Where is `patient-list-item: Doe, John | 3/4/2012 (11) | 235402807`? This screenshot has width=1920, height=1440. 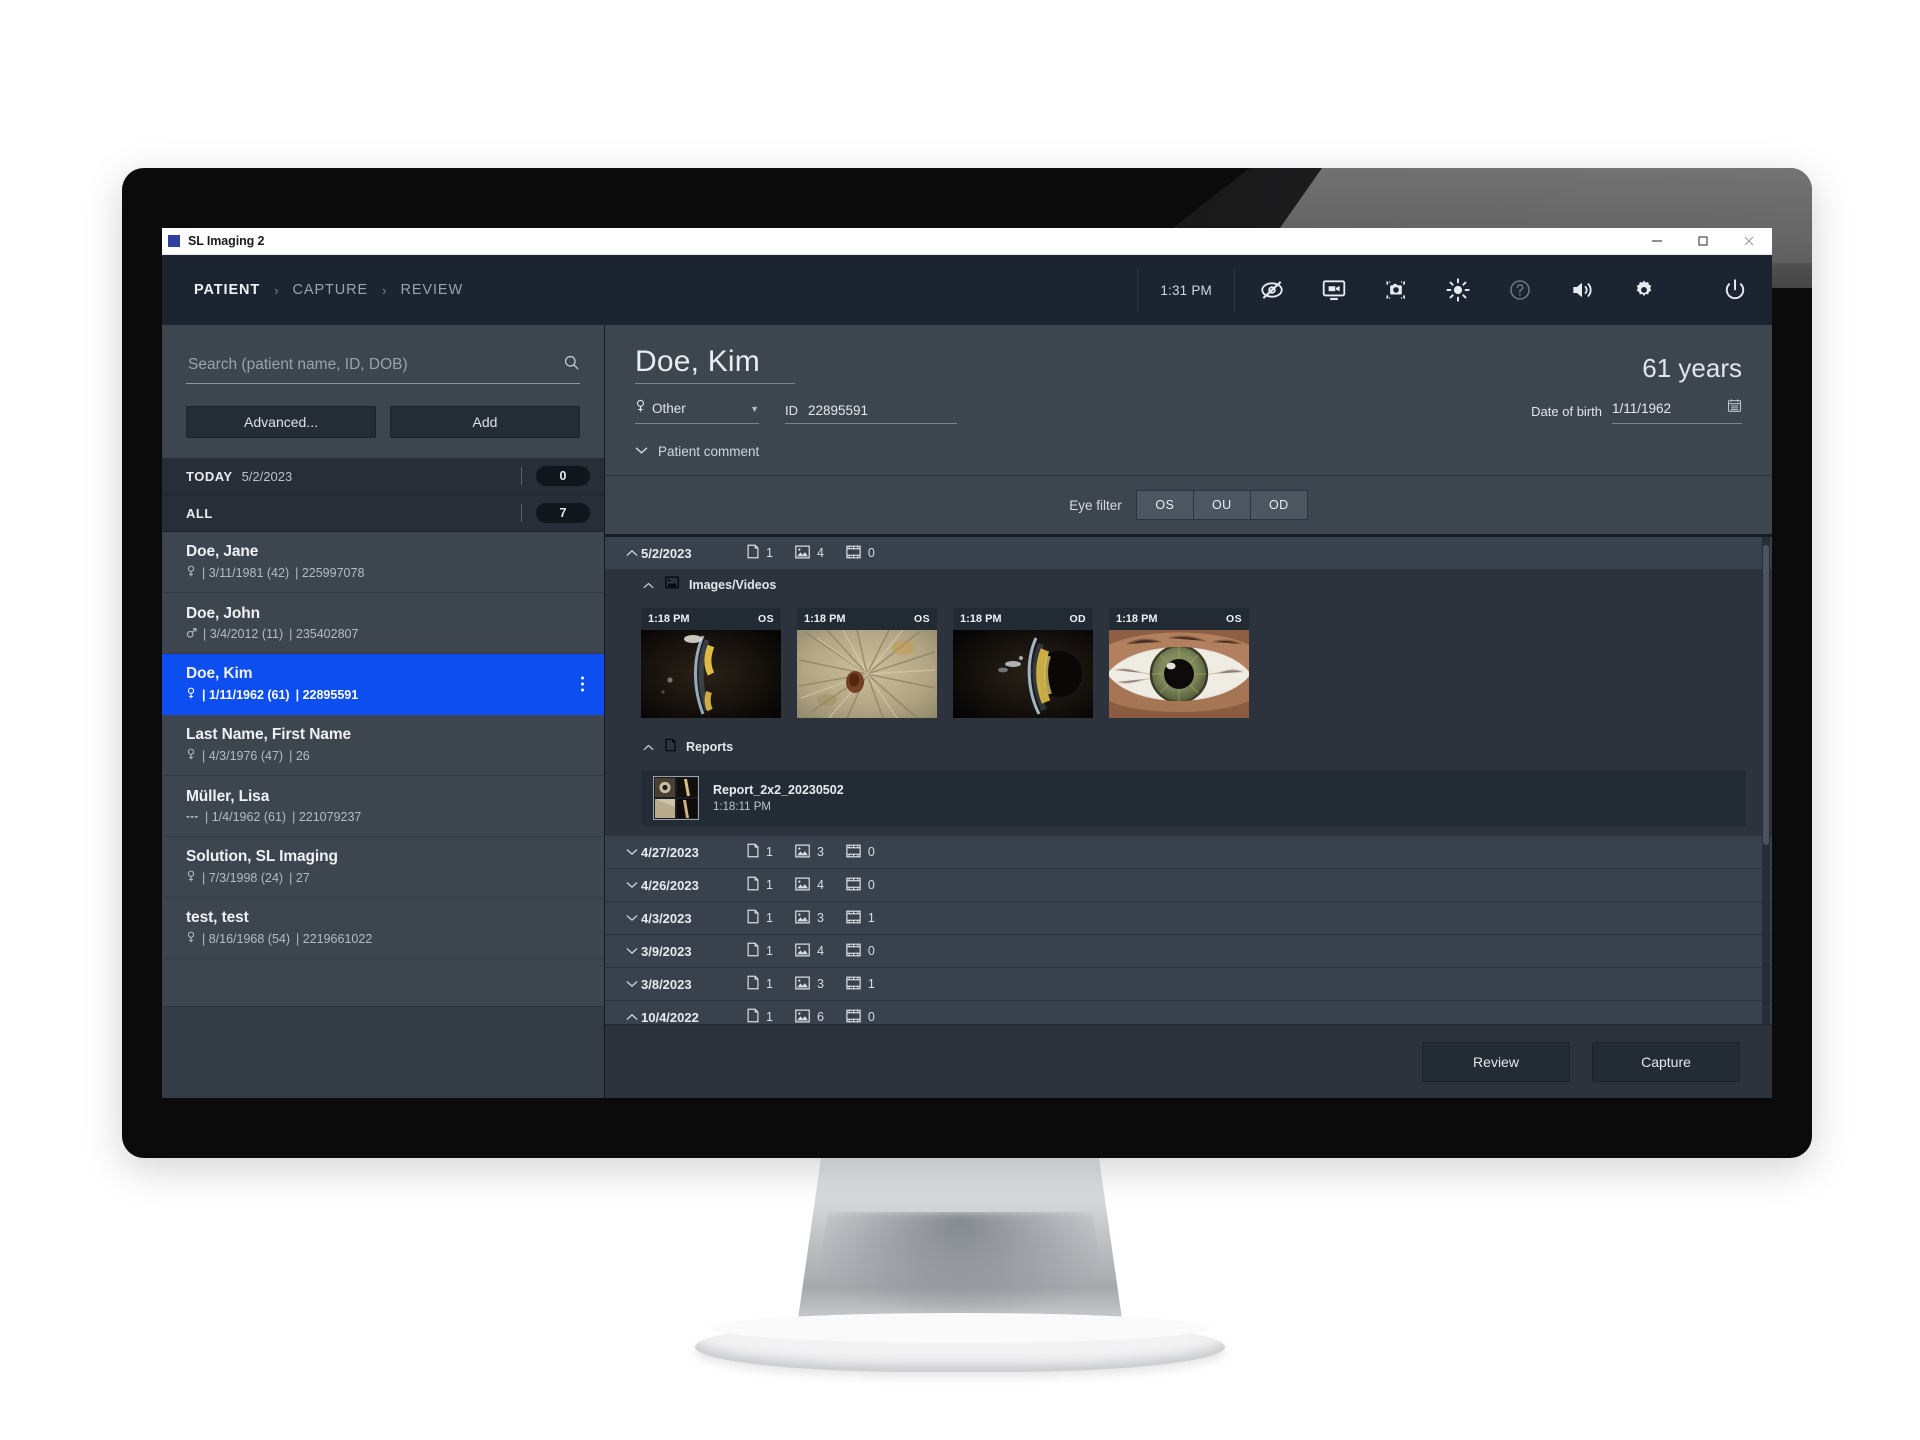 patient-list-item: Doe, John | 3/4/2012 (11) | 235402807 is located at coordinates (383, 623).